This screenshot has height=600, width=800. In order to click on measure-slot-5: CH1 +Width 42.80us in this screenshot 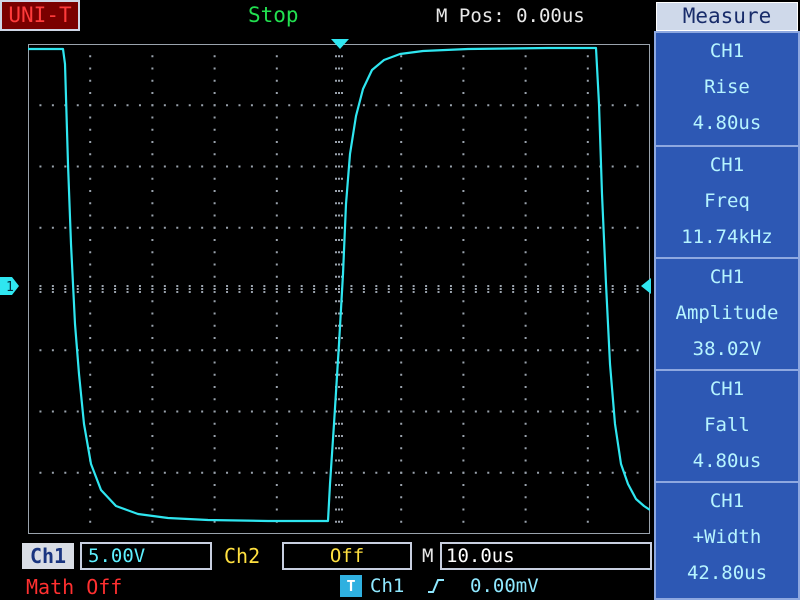, I will do `click(727, 540)`.